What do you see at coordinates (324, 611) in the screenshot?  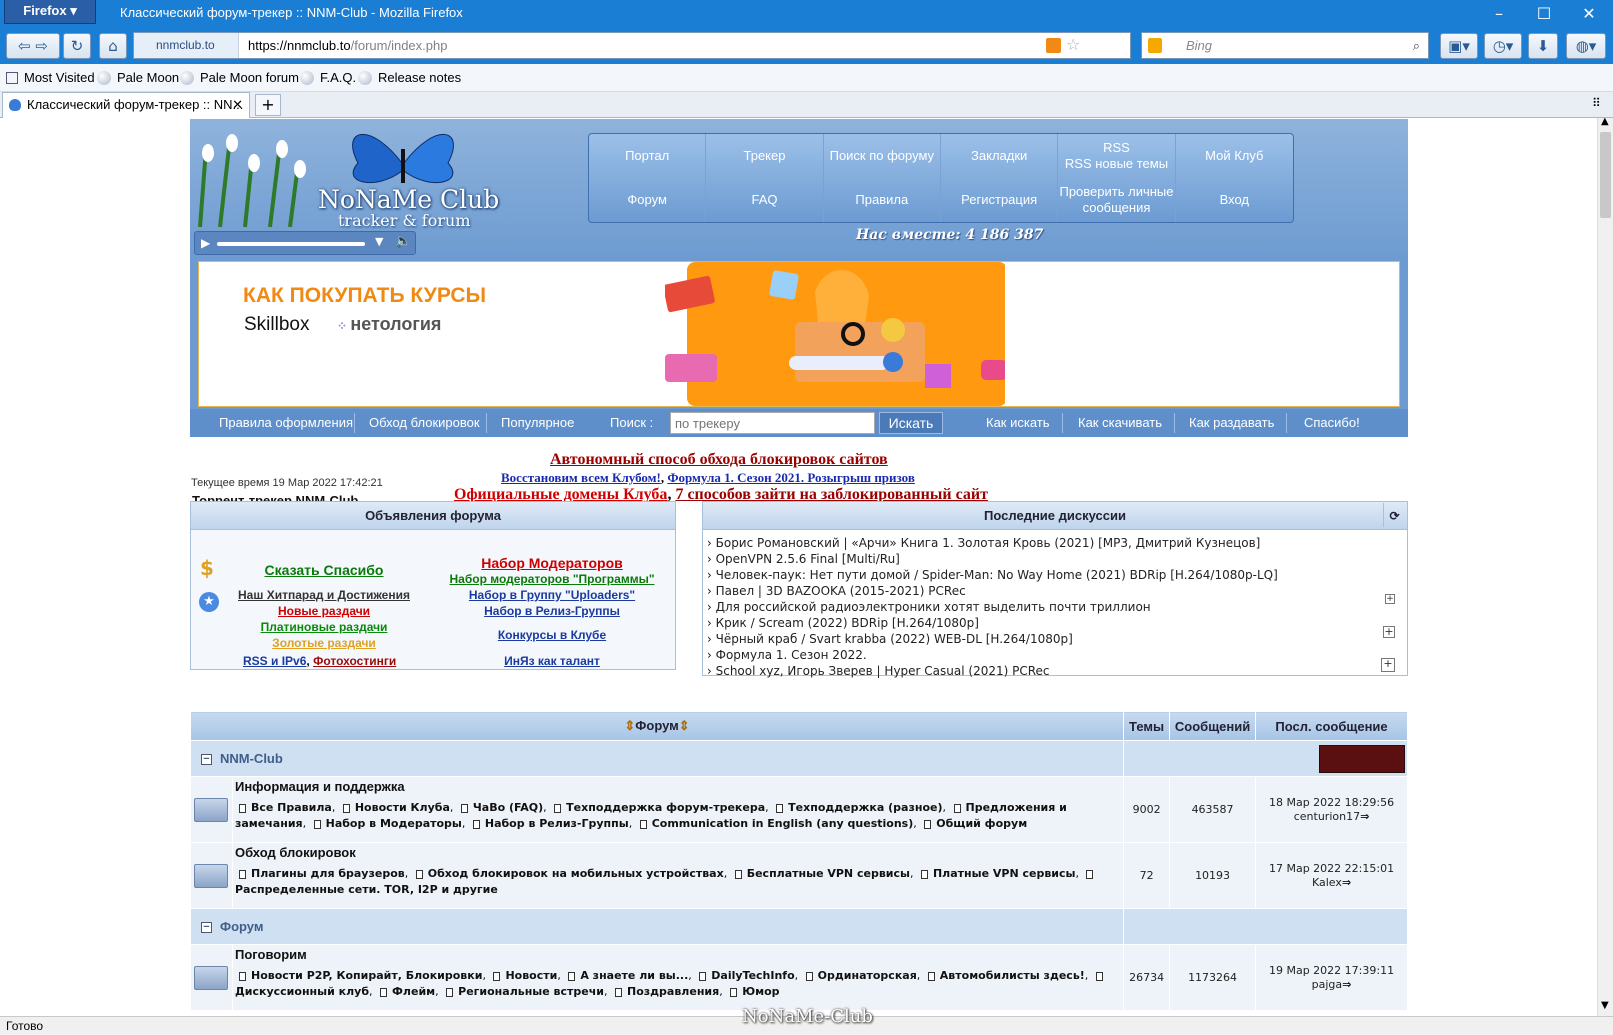 I see `ann-new-releases: Новые раздачи` at bounding box center [324, 611].